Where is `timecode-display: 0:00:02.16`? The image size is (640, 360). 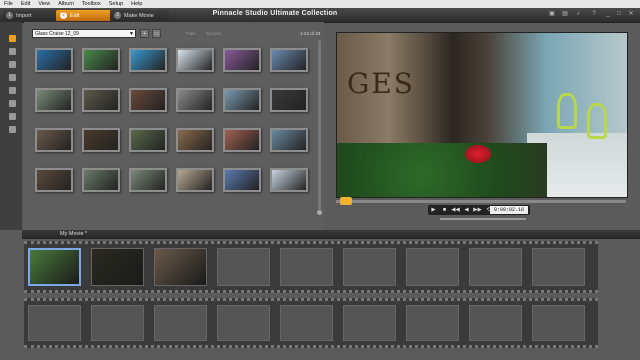 timecode-display: 0:00:02.16 is located at coordinates (509, 210).